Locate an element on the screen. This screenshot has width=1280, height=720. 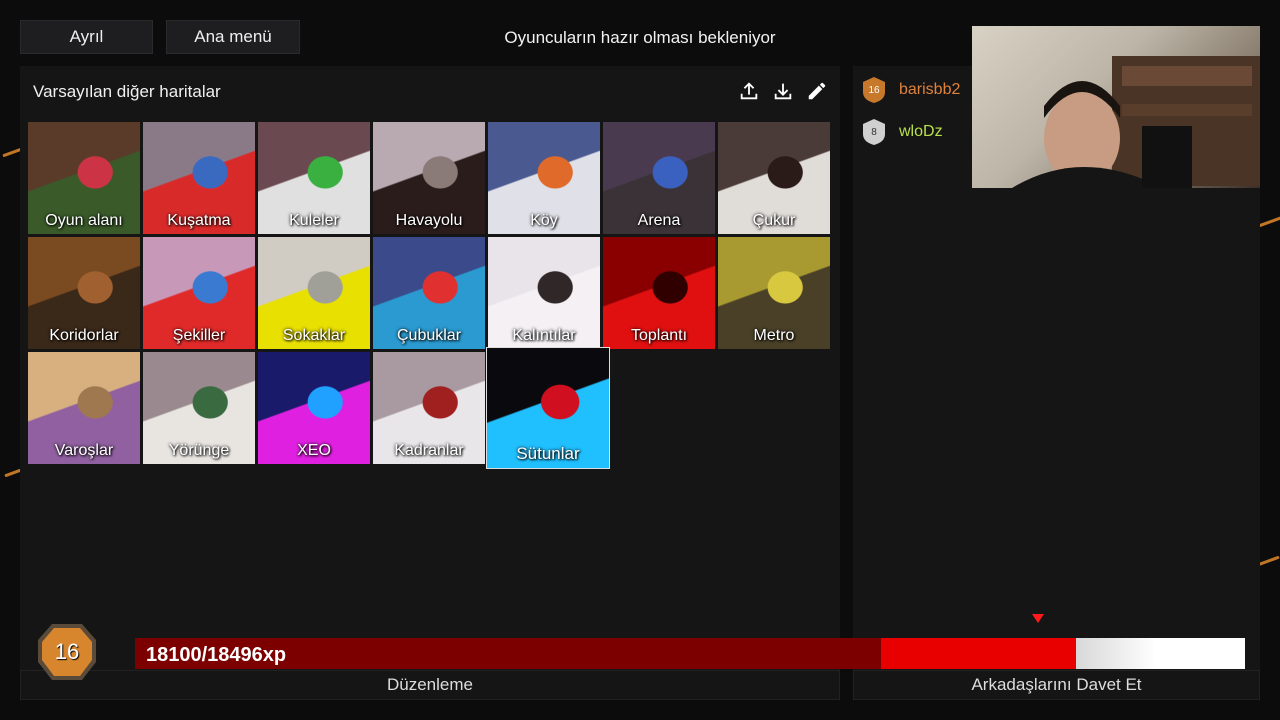
map-tile: Köy is located at coordinates (544, 178).